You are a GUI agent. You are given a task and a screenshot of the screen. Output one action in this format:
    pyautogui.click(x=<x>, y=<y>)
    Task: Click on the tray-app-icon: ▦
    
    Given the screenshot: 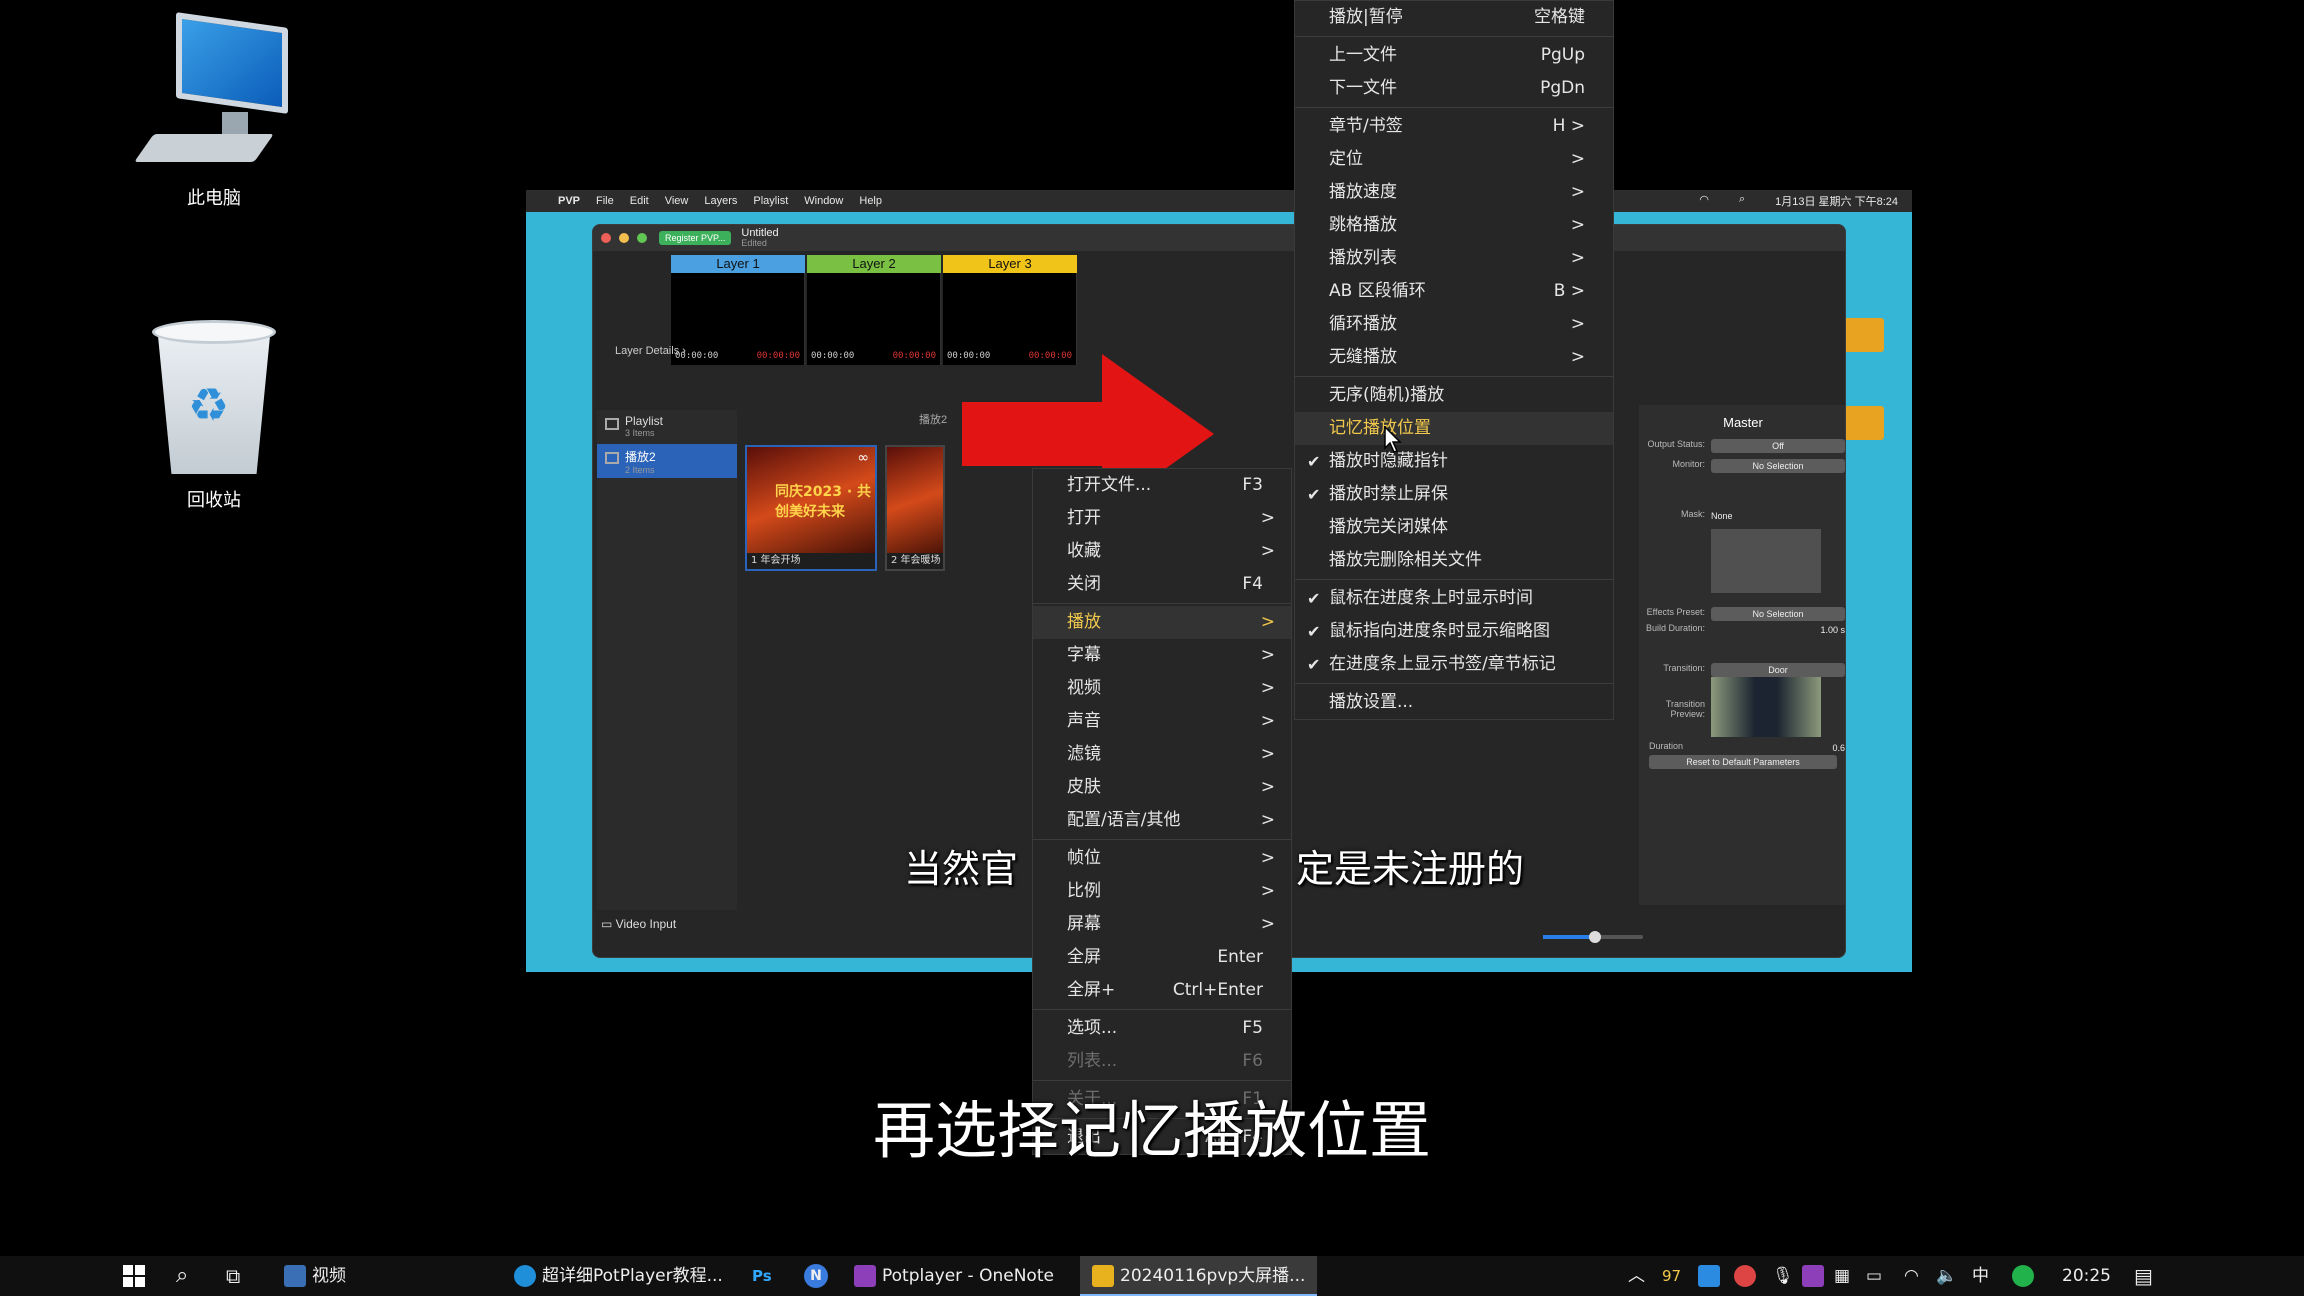 What is the action you would take?
    pyautogui.click(x=1842, y=1276)
    